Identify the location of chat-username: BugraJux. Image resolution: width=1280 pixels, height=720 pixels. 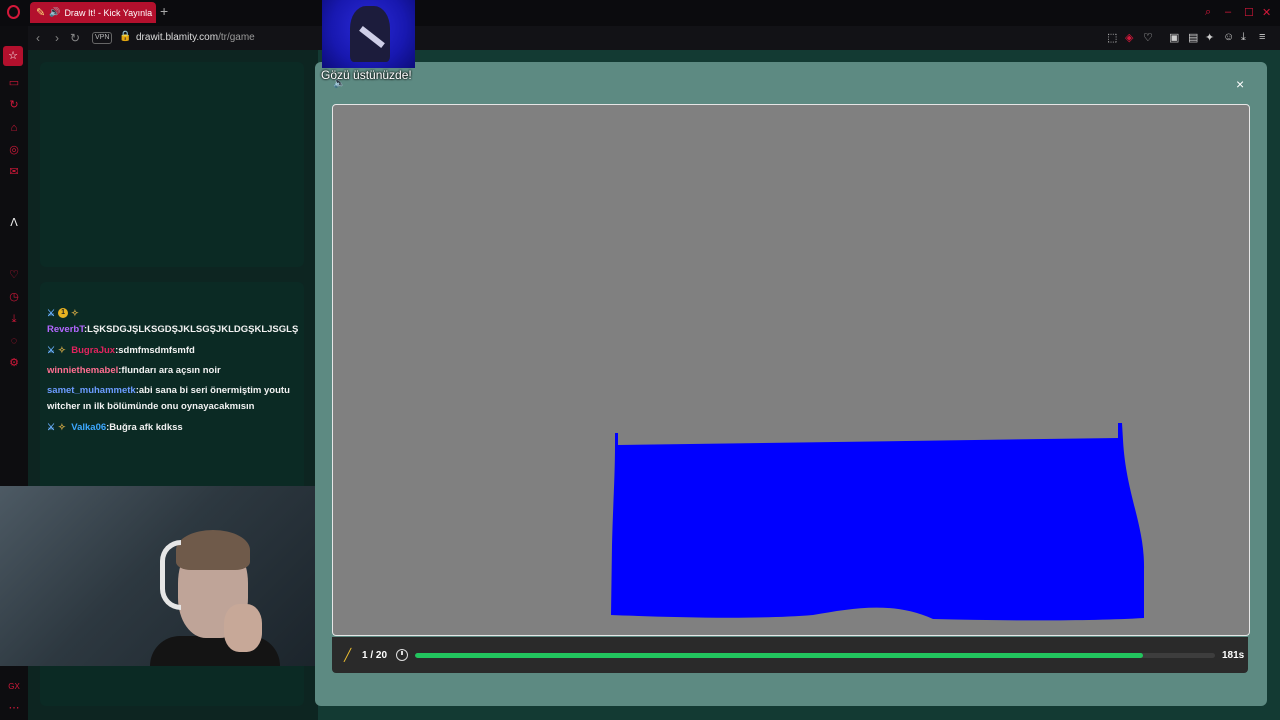
(93, 350).